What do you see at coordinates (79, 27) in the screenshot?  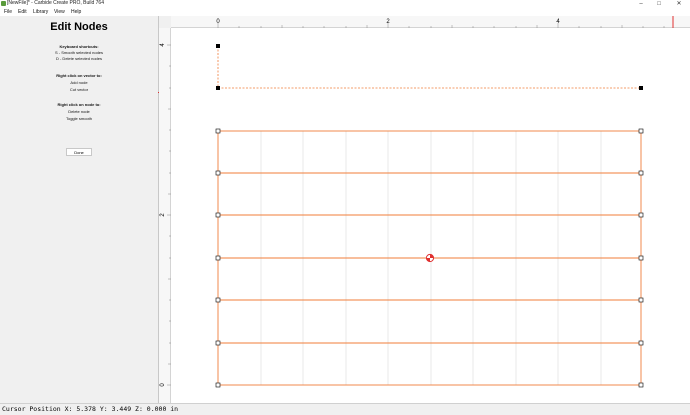 I see `panel-title: Edit Nodes` at bounding box center [79, 27].